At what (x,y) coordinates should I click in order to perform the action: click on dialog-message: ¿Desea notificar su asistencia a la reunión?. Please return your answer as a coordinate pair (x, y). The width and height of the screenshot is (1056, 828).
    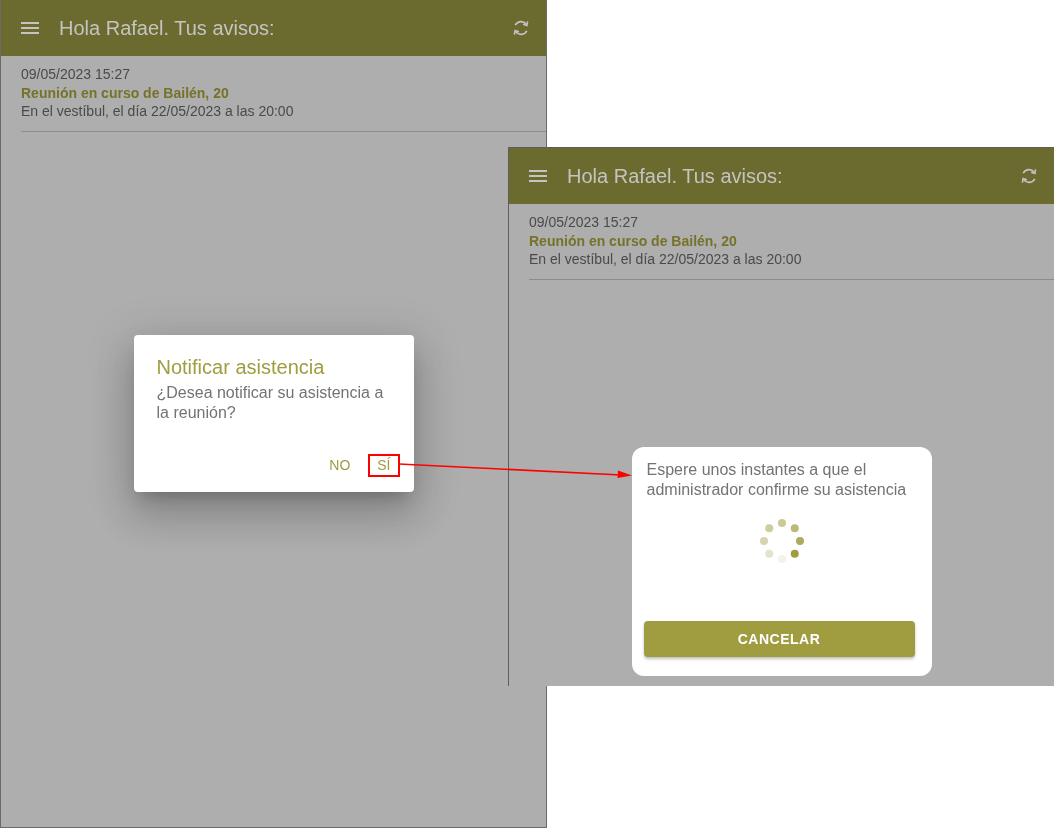
    Looking at the image, I should click on (270, 402).